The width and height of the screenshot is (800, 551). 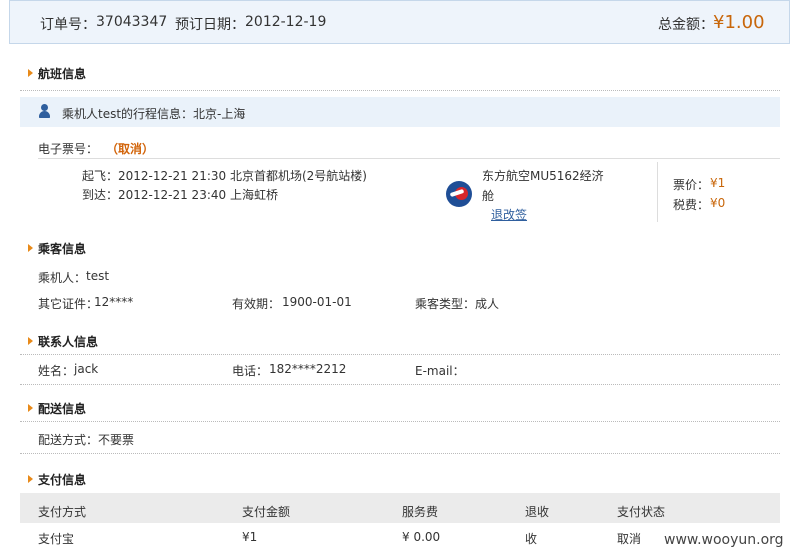 What do you see at coordinates (68, 304) in the screenshot?
I see `id-label: 其它证件：` at bounding box center [68, 304].